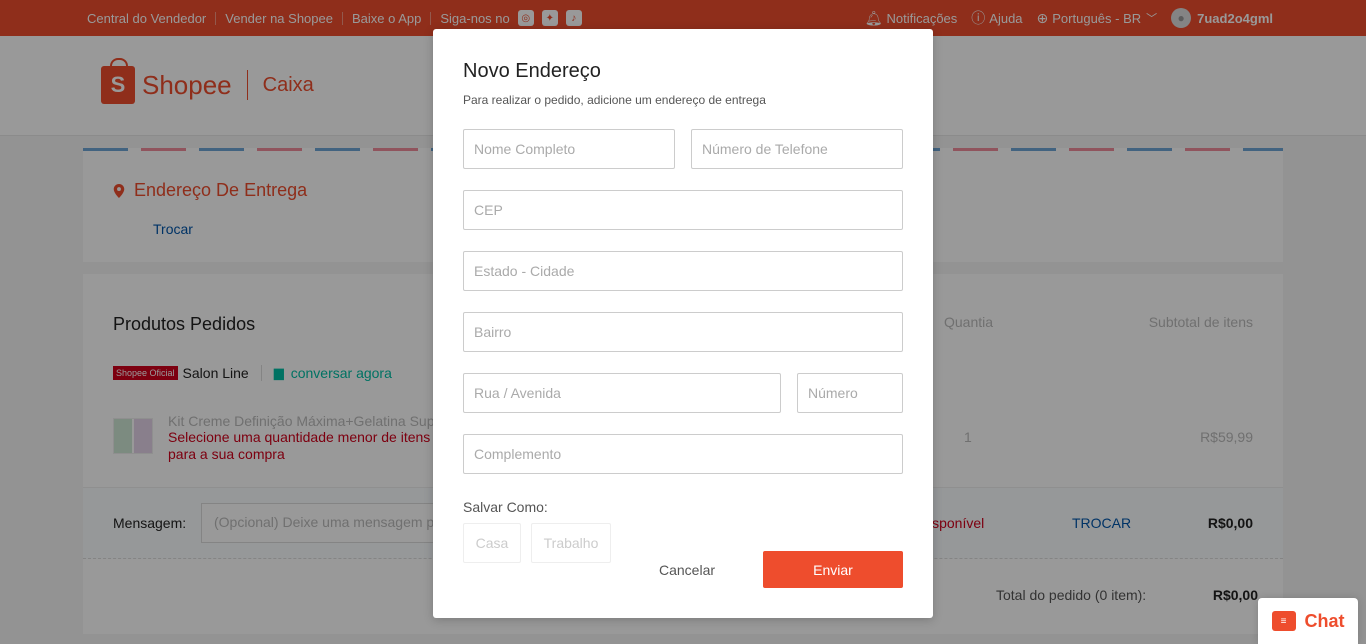  What do you see at coordinates (683, 454) in the screenshot?
I see `complement-input` at bounding box center [683, 454].